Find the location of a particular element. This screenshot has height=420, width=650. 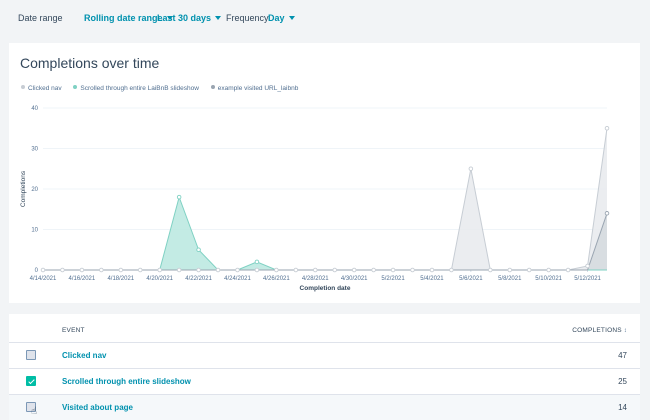

column-header-completions-label: COMPLETIONS is located at coordinates (597, 330).